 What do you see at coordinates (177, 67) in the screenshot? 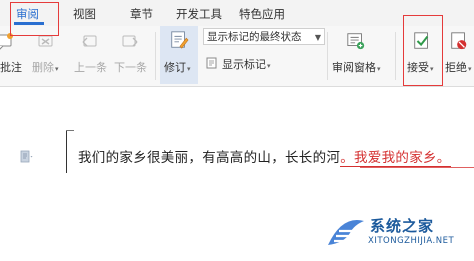
I see `track-changes-label: 修订▾` at bounding box center [177, 67].